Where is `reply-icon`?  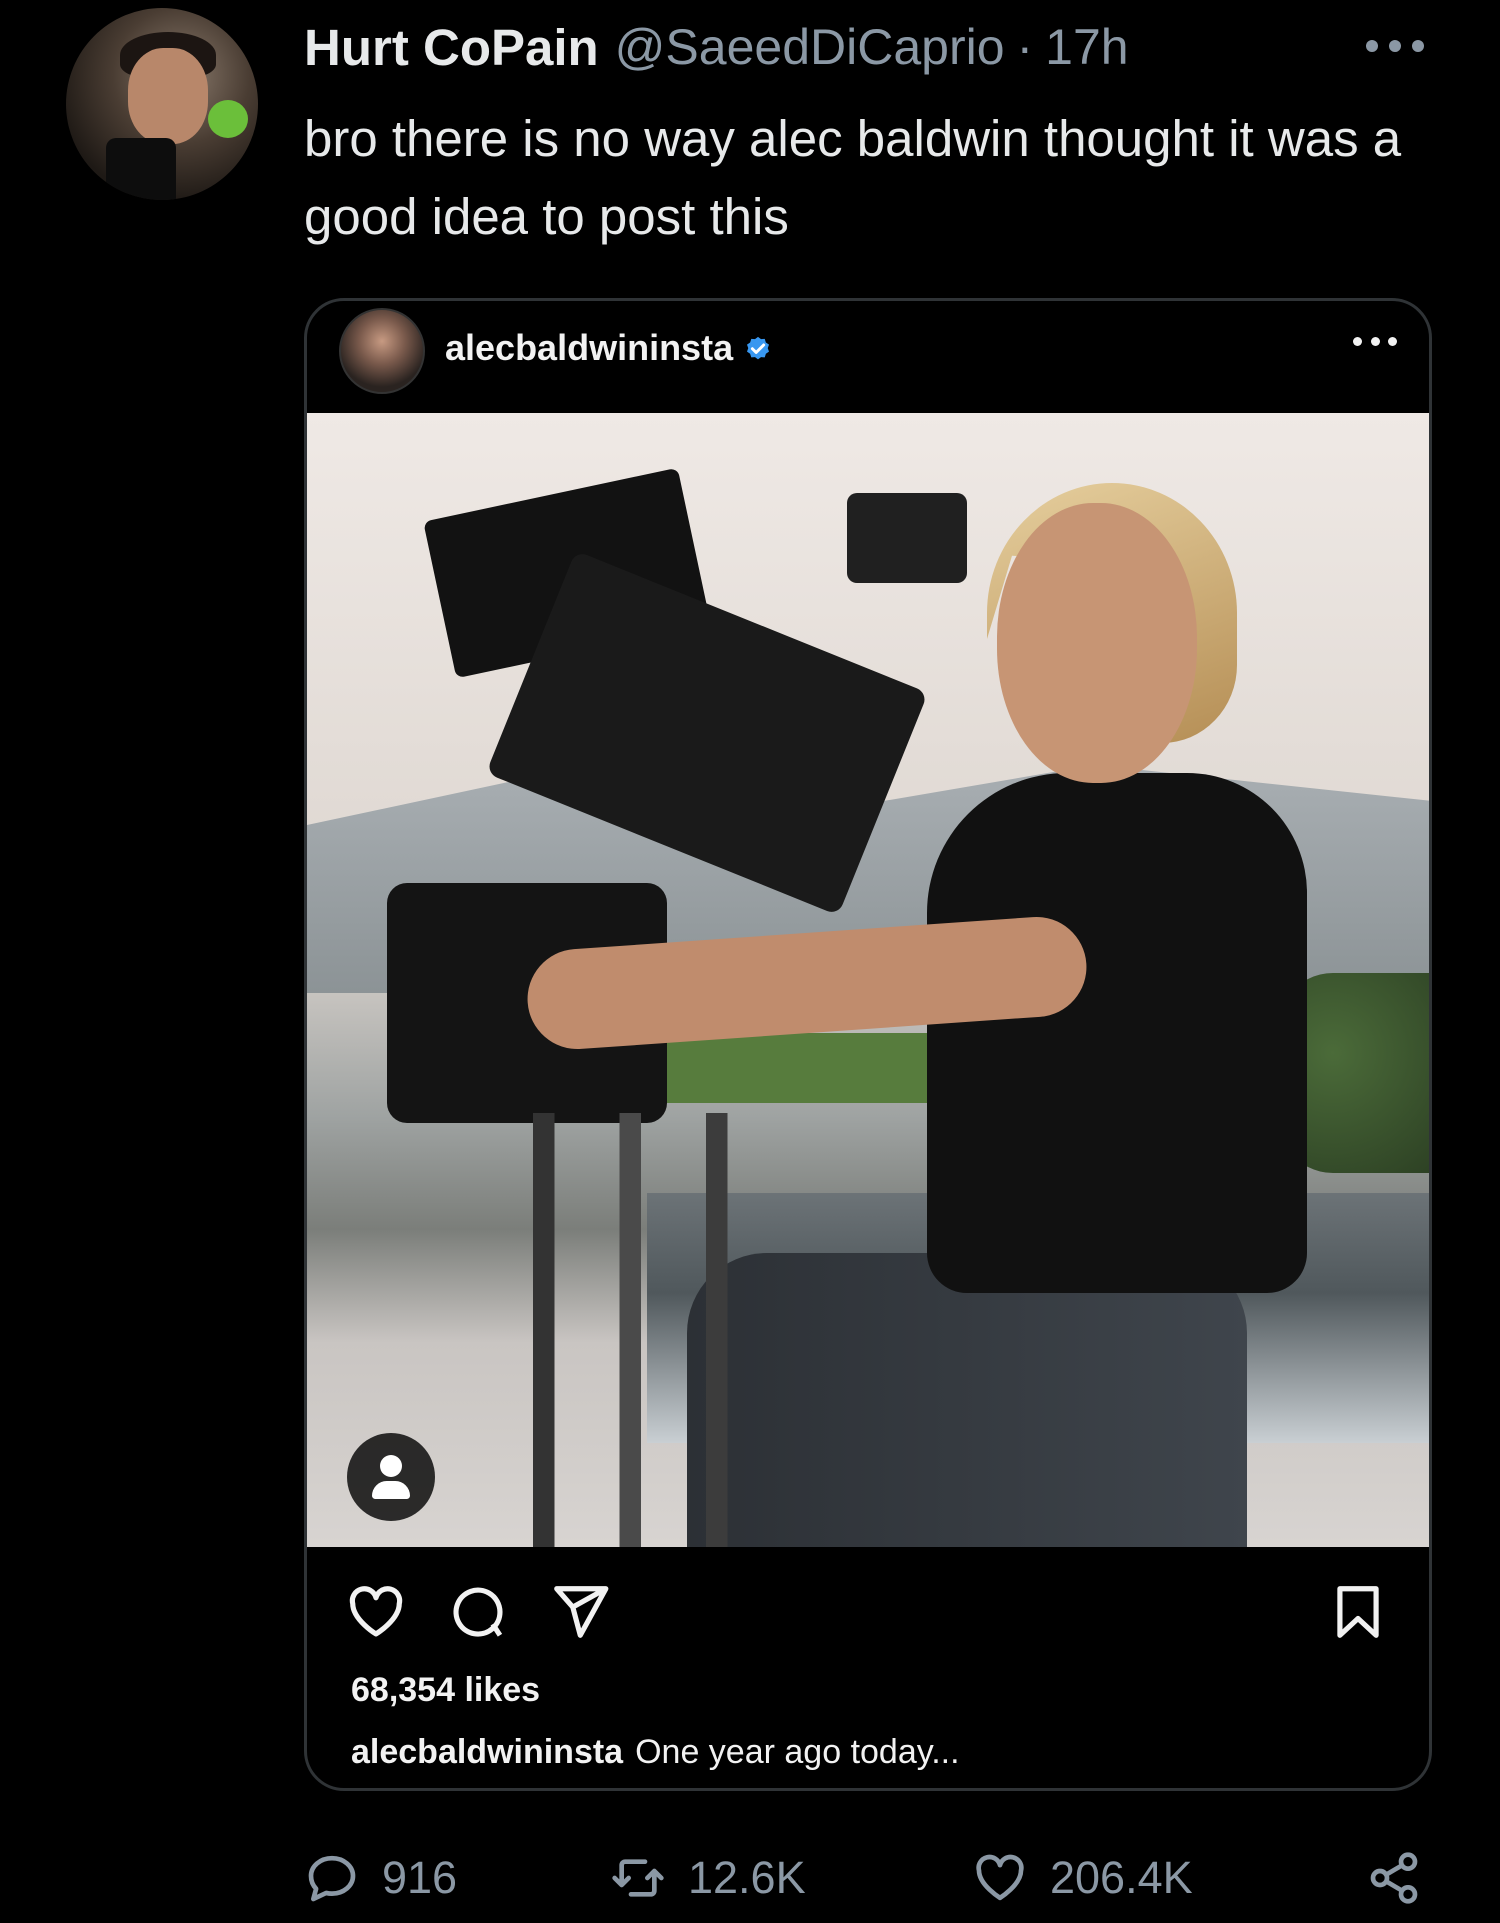
reply-icon is located at coordinates (332, 1878).